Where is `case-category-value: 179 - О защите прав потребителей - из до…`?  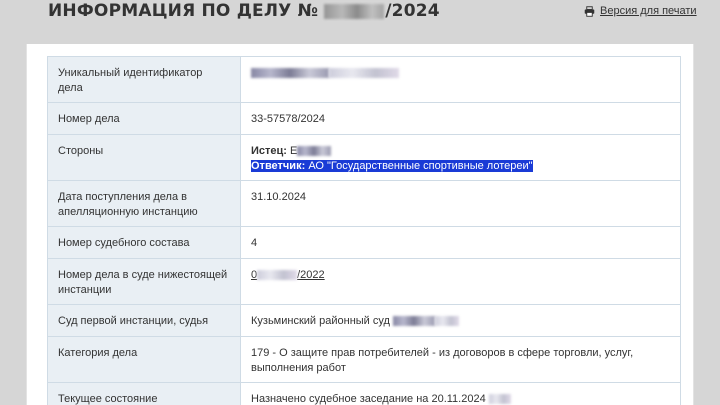 case-category-value: 179 - О защите прав потребителей - из до… is located at coordinates (460, 359).